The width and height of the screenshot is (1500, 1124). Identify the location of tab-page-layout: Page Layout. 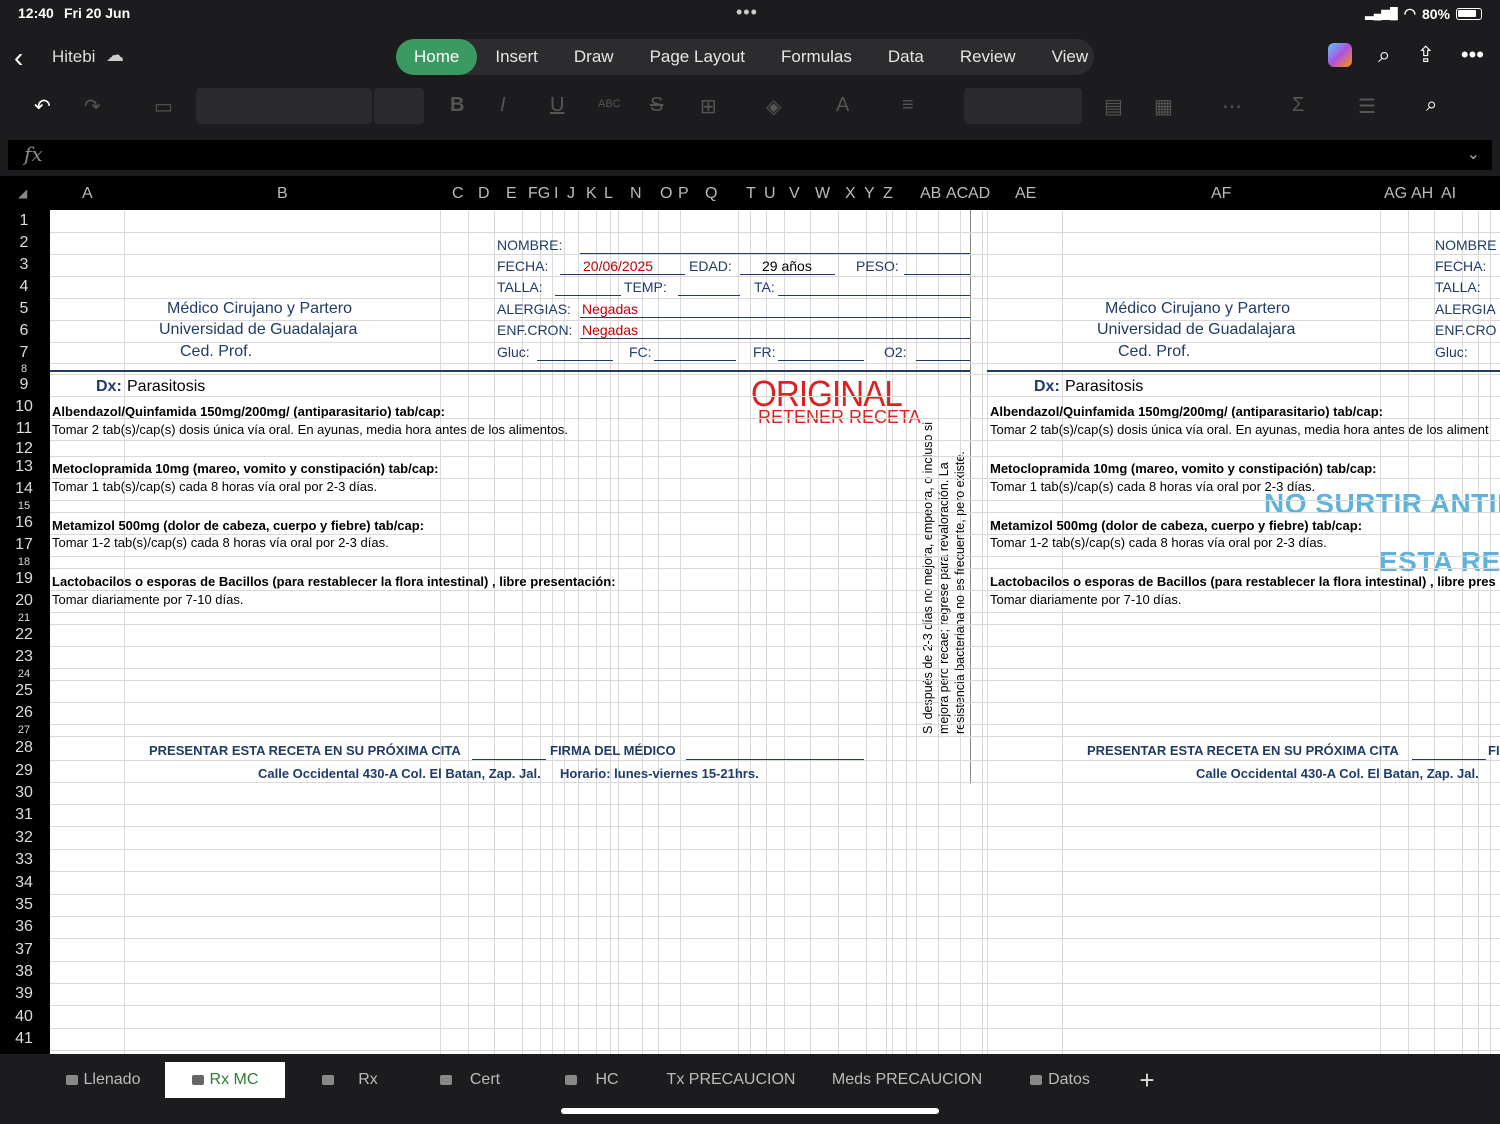
(697, 57).